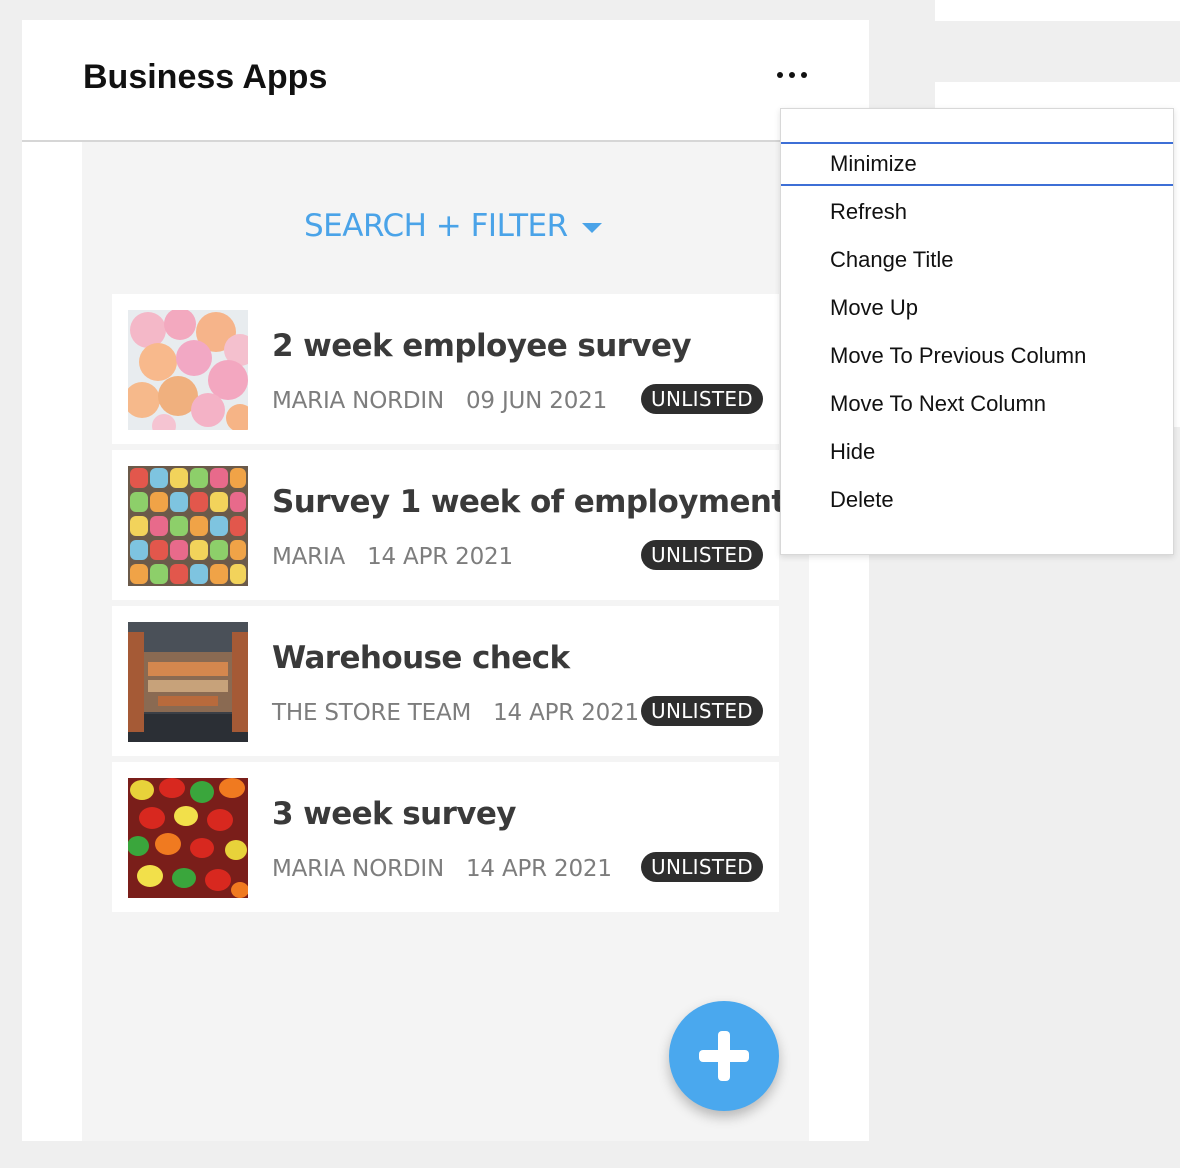  Describe the element at coordinates (591, 228) in the screenshot. I see `caret-down-icon` at that location.